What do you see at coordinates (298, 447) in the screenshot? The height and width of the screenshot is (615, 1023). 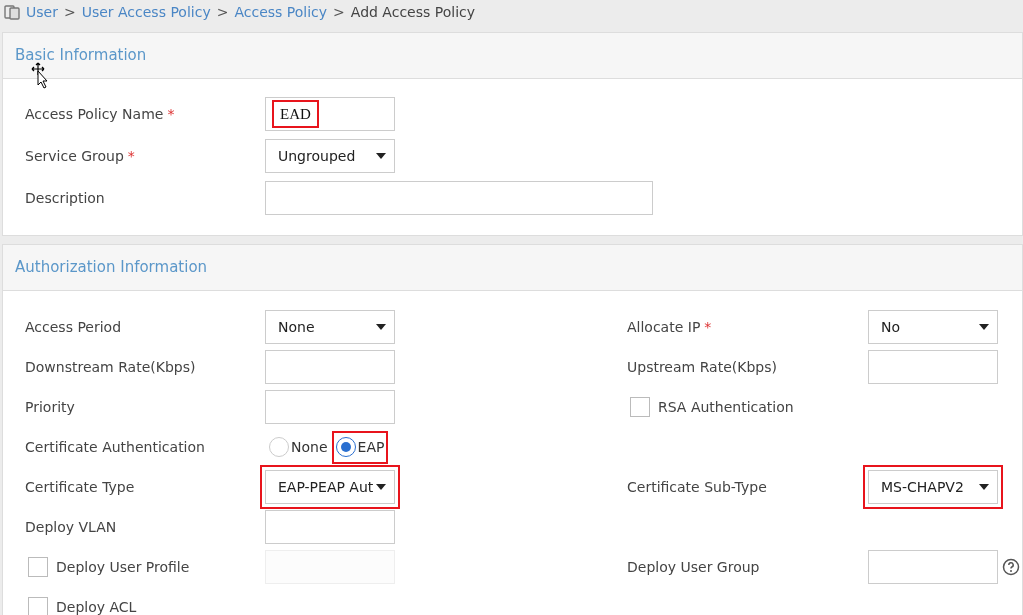 I see `radio-option: None` at bounding box center [298, 447].